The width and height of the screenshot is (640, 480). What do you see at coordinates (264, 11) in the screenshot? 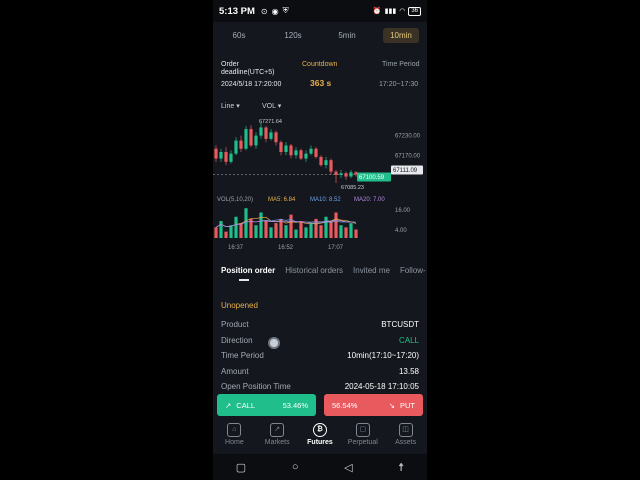
I see `settings-icon: ⊙` at bounding box center [264, 11].